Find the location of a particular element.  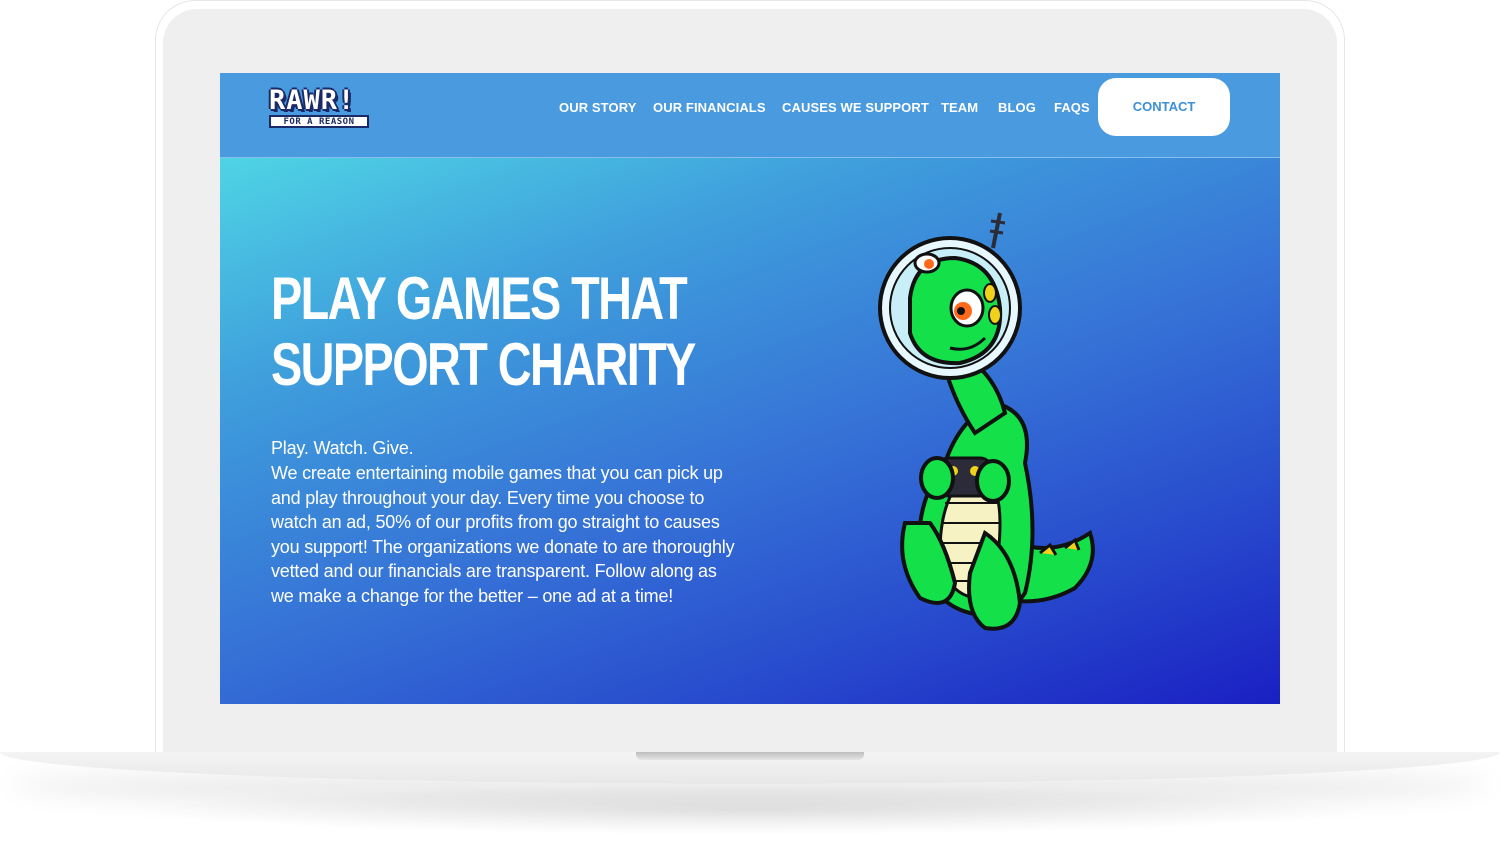

hero-title: PLAY GAMES THAT SUPPORT CHARITY is located at coordinates (483, 331).